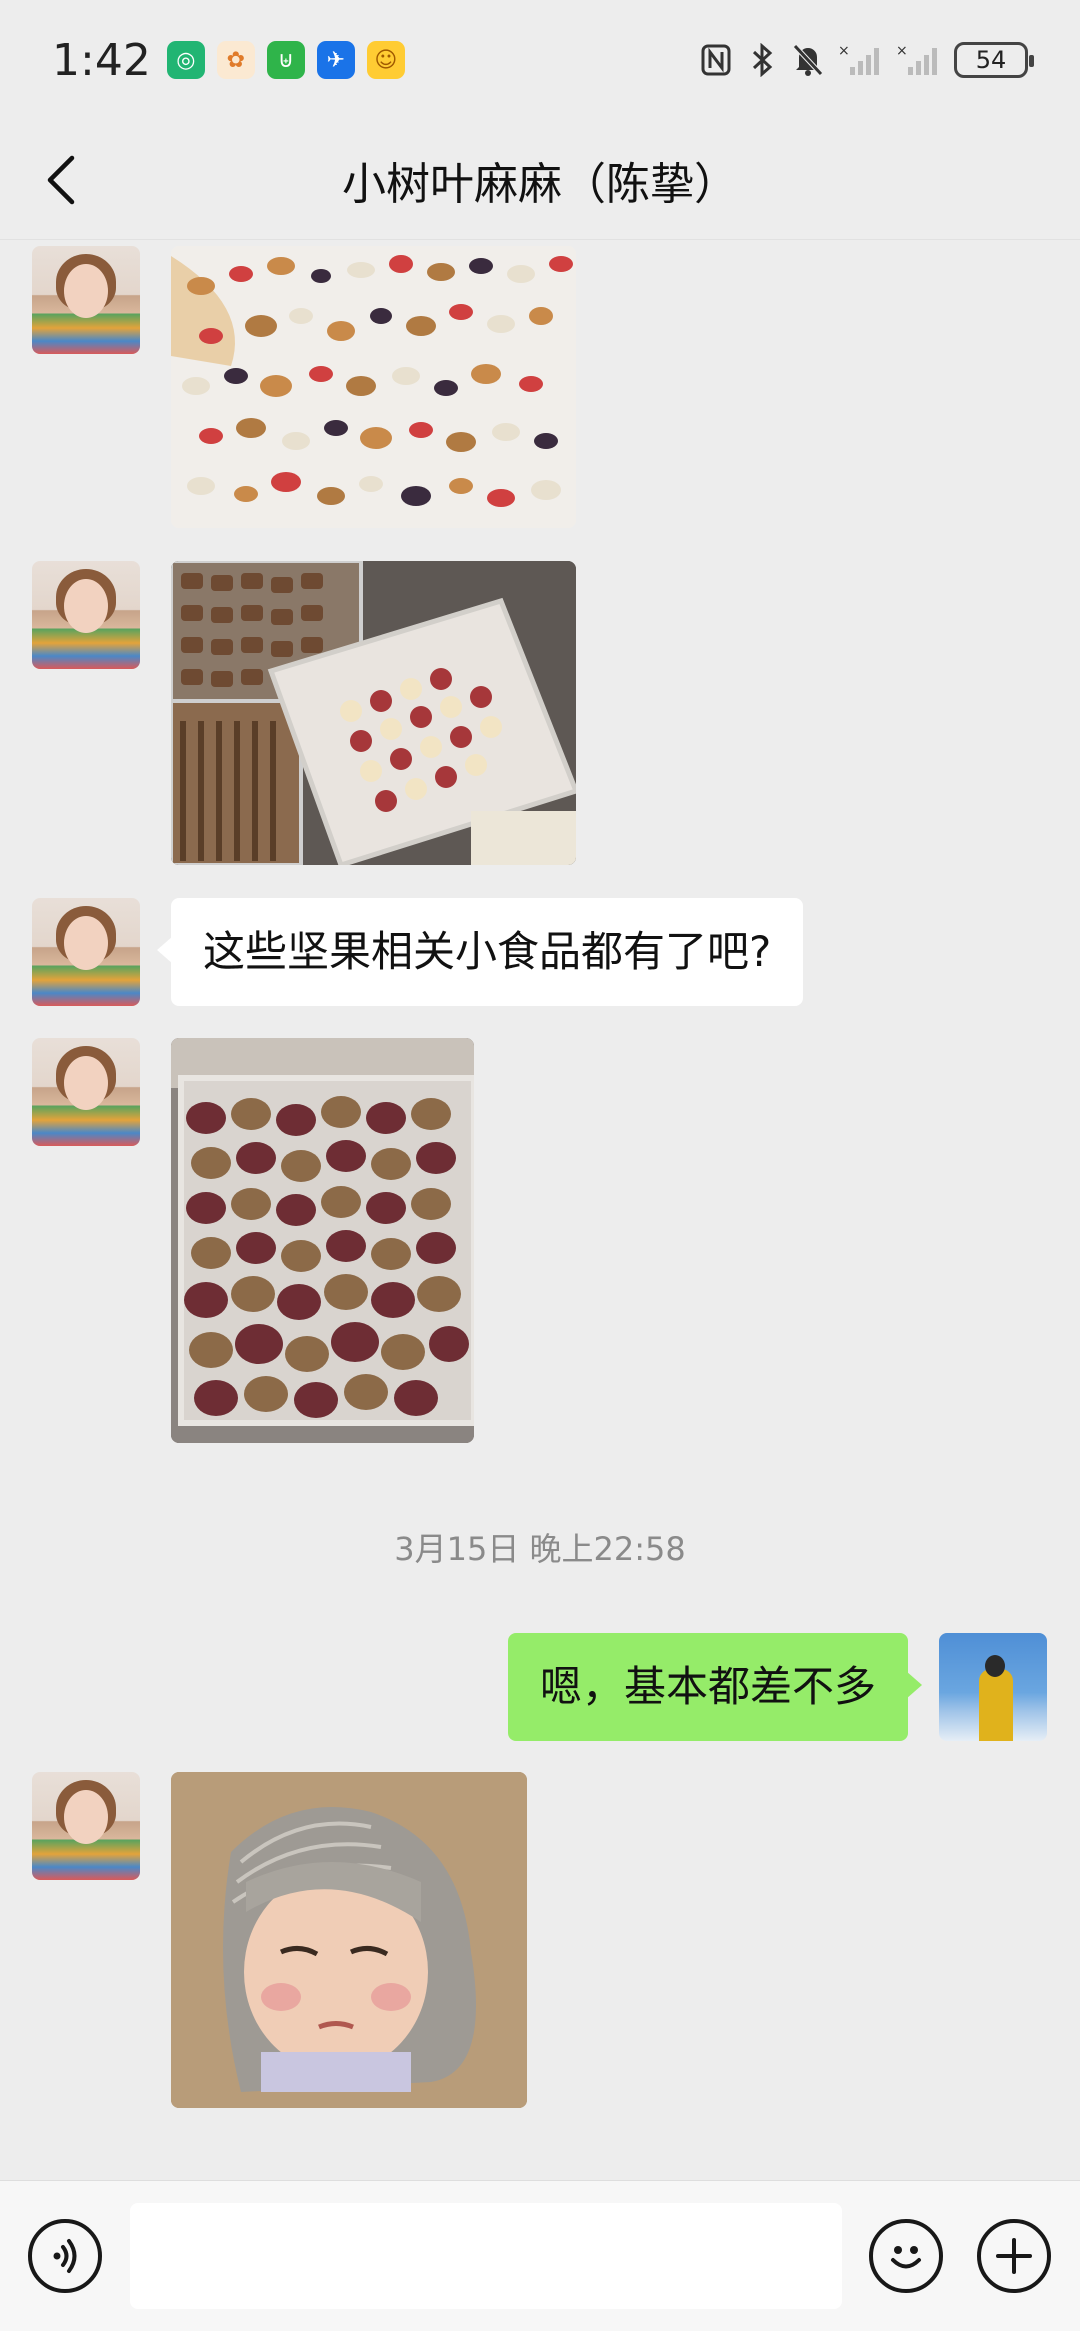 The width and height of the screenshot is (1080, 2331). I want to click on status-bar: 1:42 ◎ ✿ ⊎ ✈ ☺ × × 54, so click(540, 60).